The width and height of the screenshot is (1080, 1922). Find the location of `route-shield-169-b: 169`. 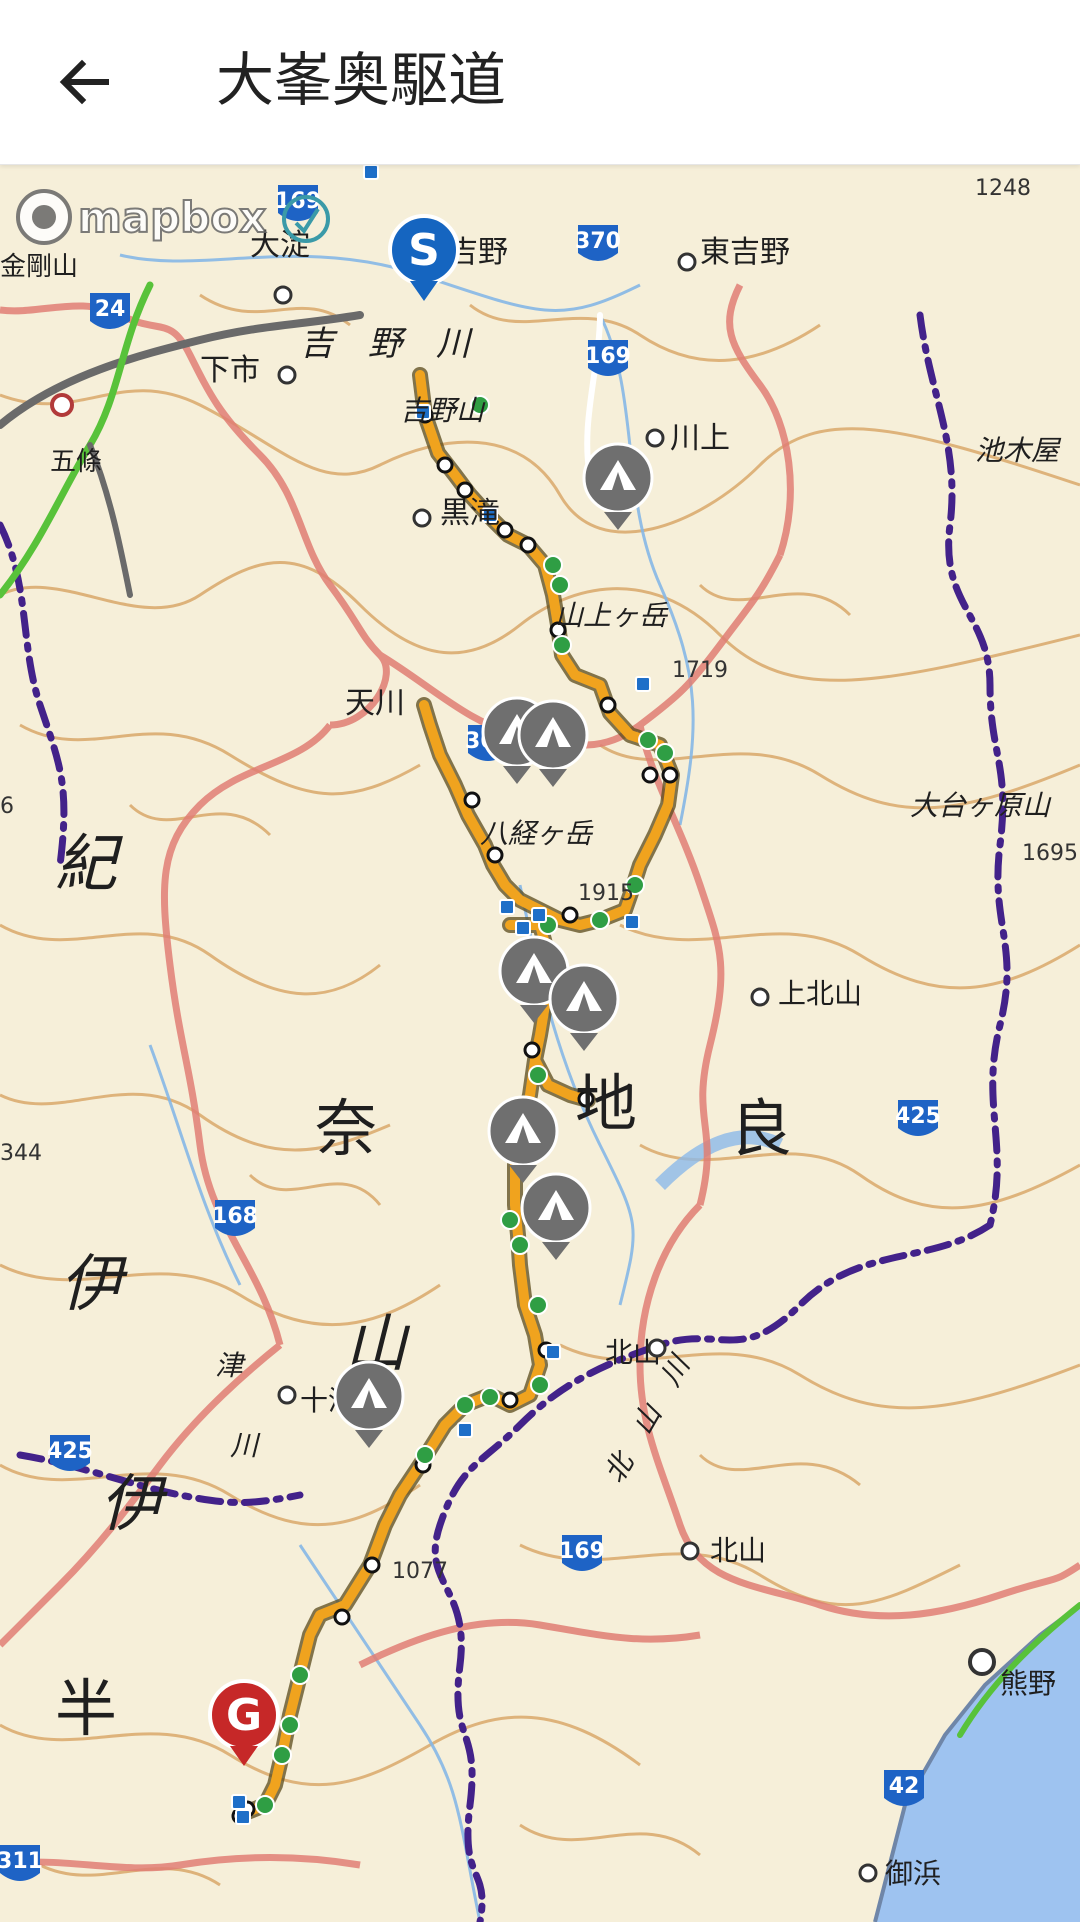

route-shield-169-b: 169 is located at coordinates (608, 358).